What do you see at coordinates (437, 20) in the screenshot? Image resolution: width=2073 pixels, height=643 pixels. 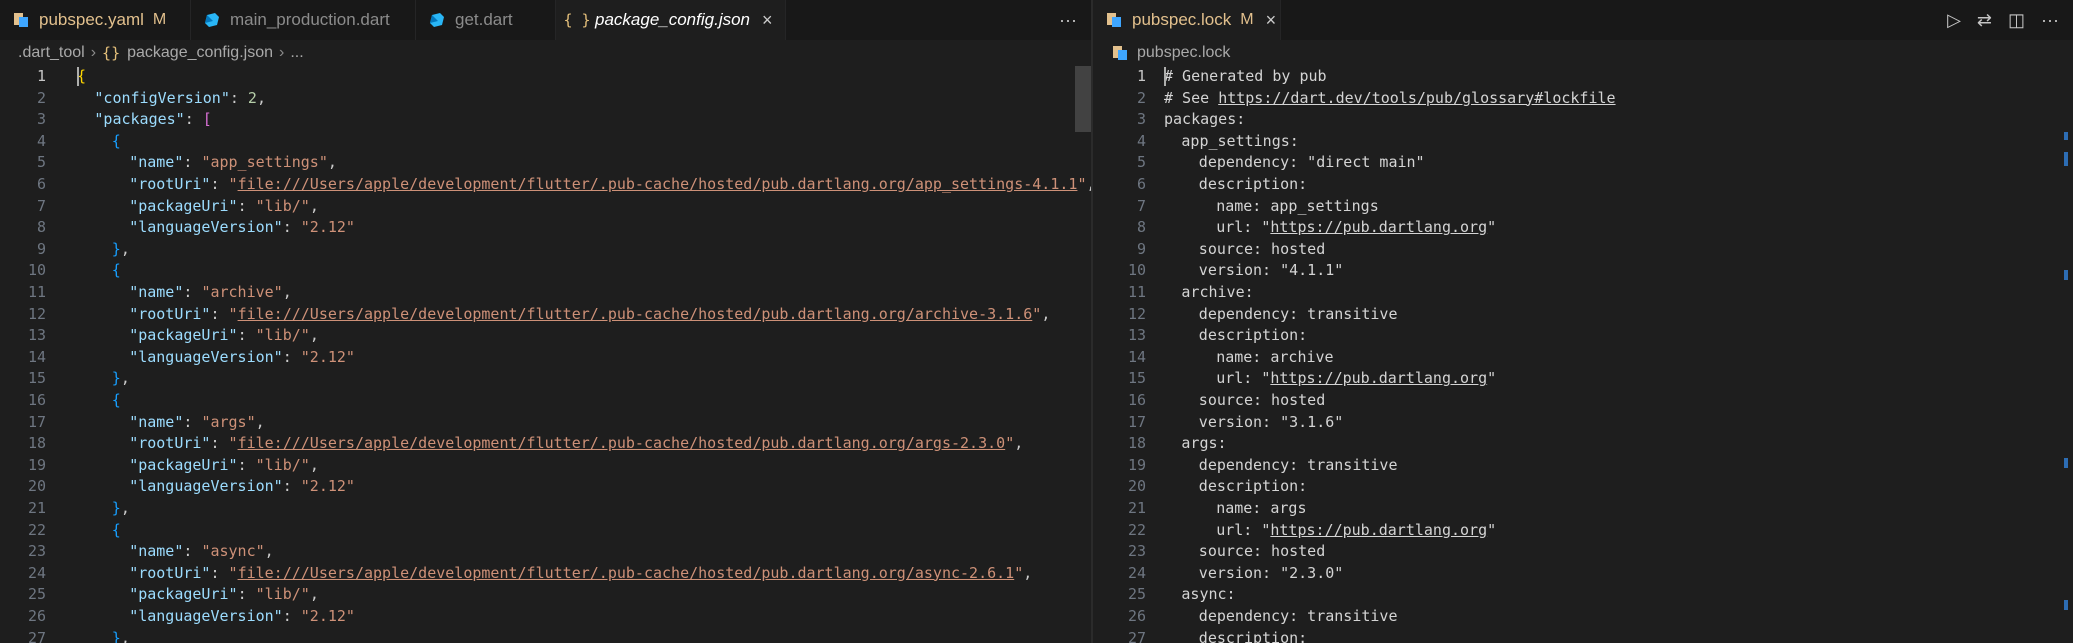 I see `dart-file-icon` at bounding box center [437, 20].